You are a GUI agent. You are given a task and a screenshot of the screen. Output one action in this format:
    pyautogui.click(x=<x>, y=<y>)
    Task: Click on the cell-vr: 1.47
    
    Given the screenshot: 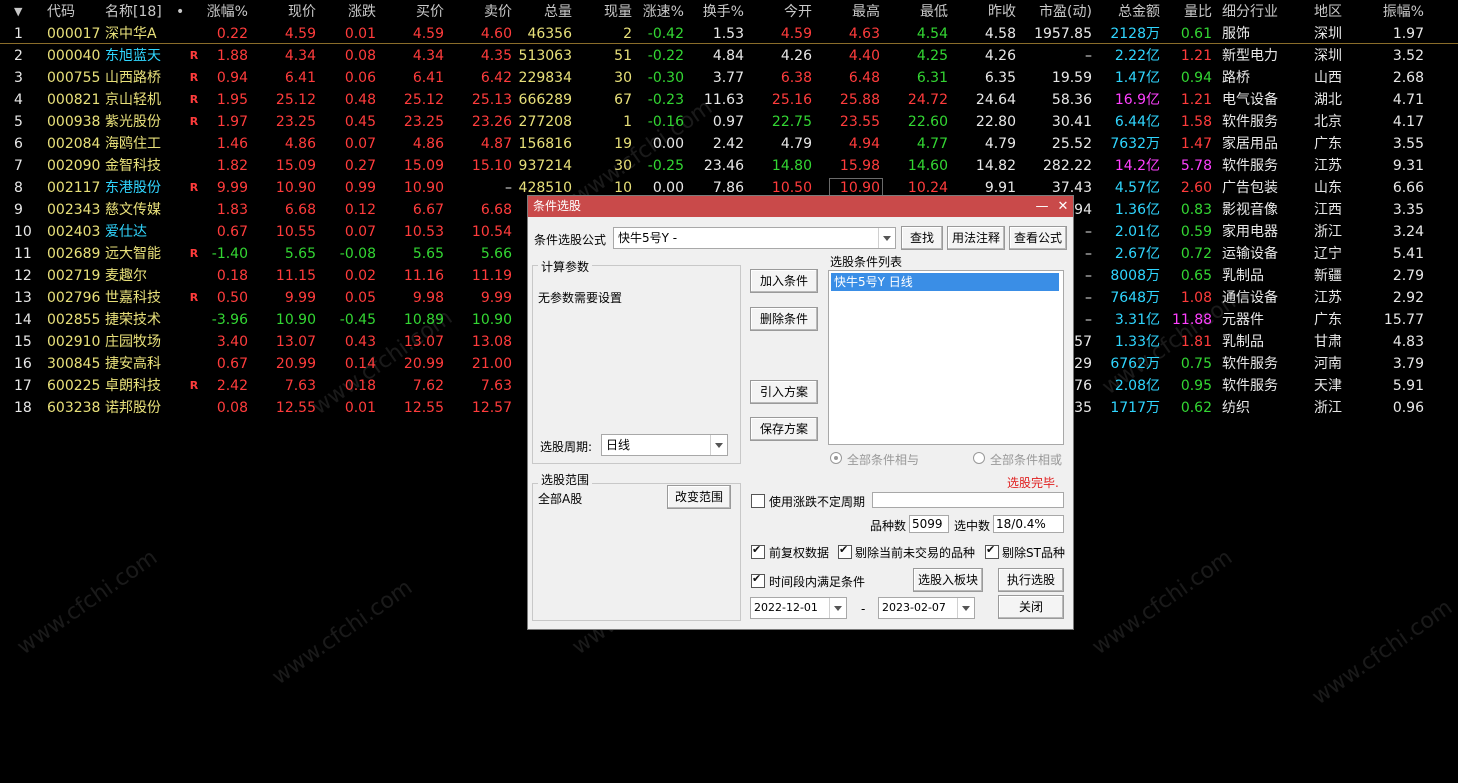 What is the action you would take?
    pyautogui.click(x=1196, y=144)
    